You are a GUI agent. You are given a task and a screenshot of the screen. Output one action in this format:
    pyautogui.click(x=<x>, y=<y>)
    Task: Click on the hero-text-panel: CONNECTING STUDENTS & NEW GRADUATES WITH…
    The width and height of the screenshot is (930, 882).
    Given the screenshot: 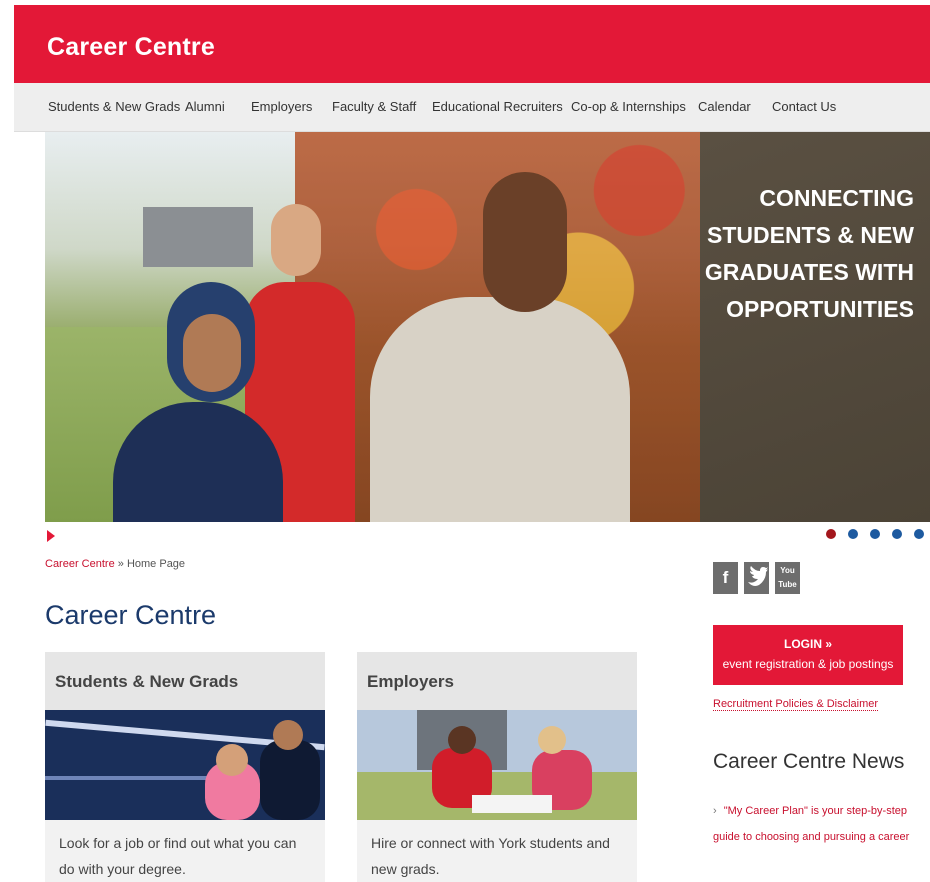 What is the action you would take?
    pyautogui.click(x=815, y=327)
    